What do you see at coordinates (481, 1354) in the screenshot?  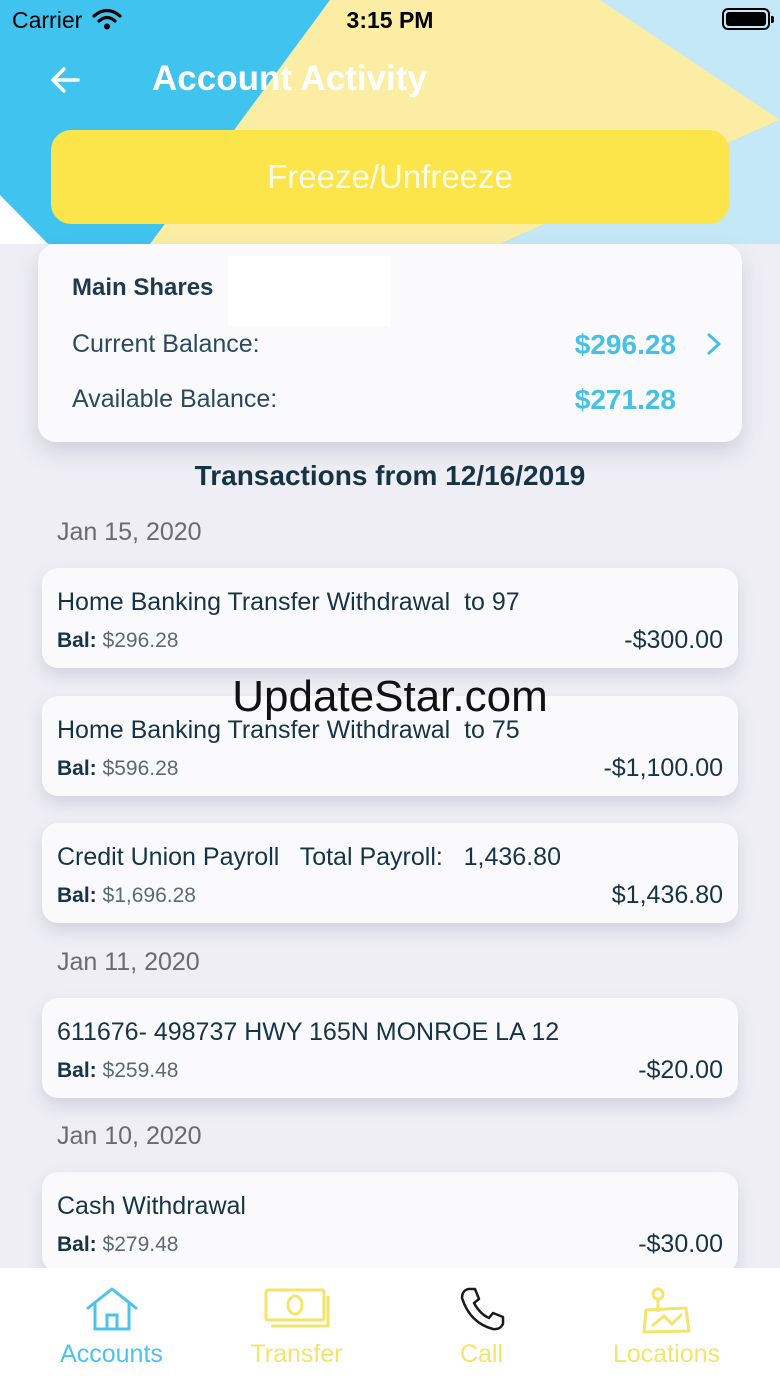 I see `tab-label-call: Call` at bounding box center [481, 1354].